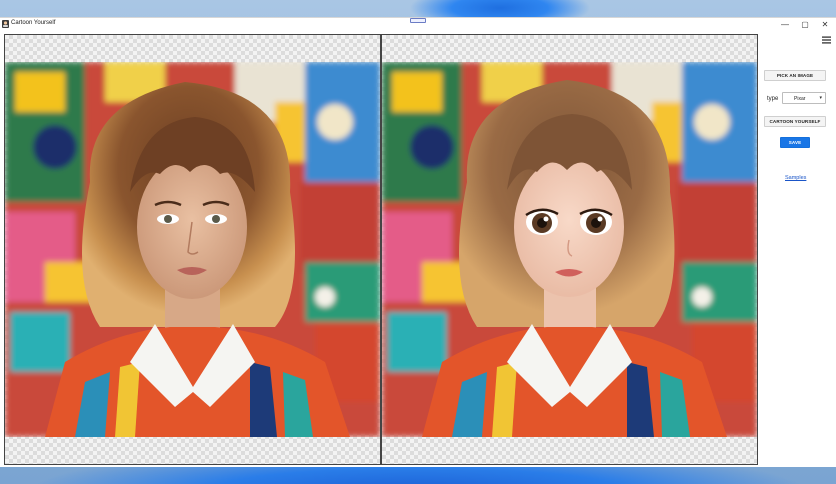 This screenshot has height=484, width=836. I want to click on title-bar: Cartoon Yourself — ▢ ✕, so click(418, 25).